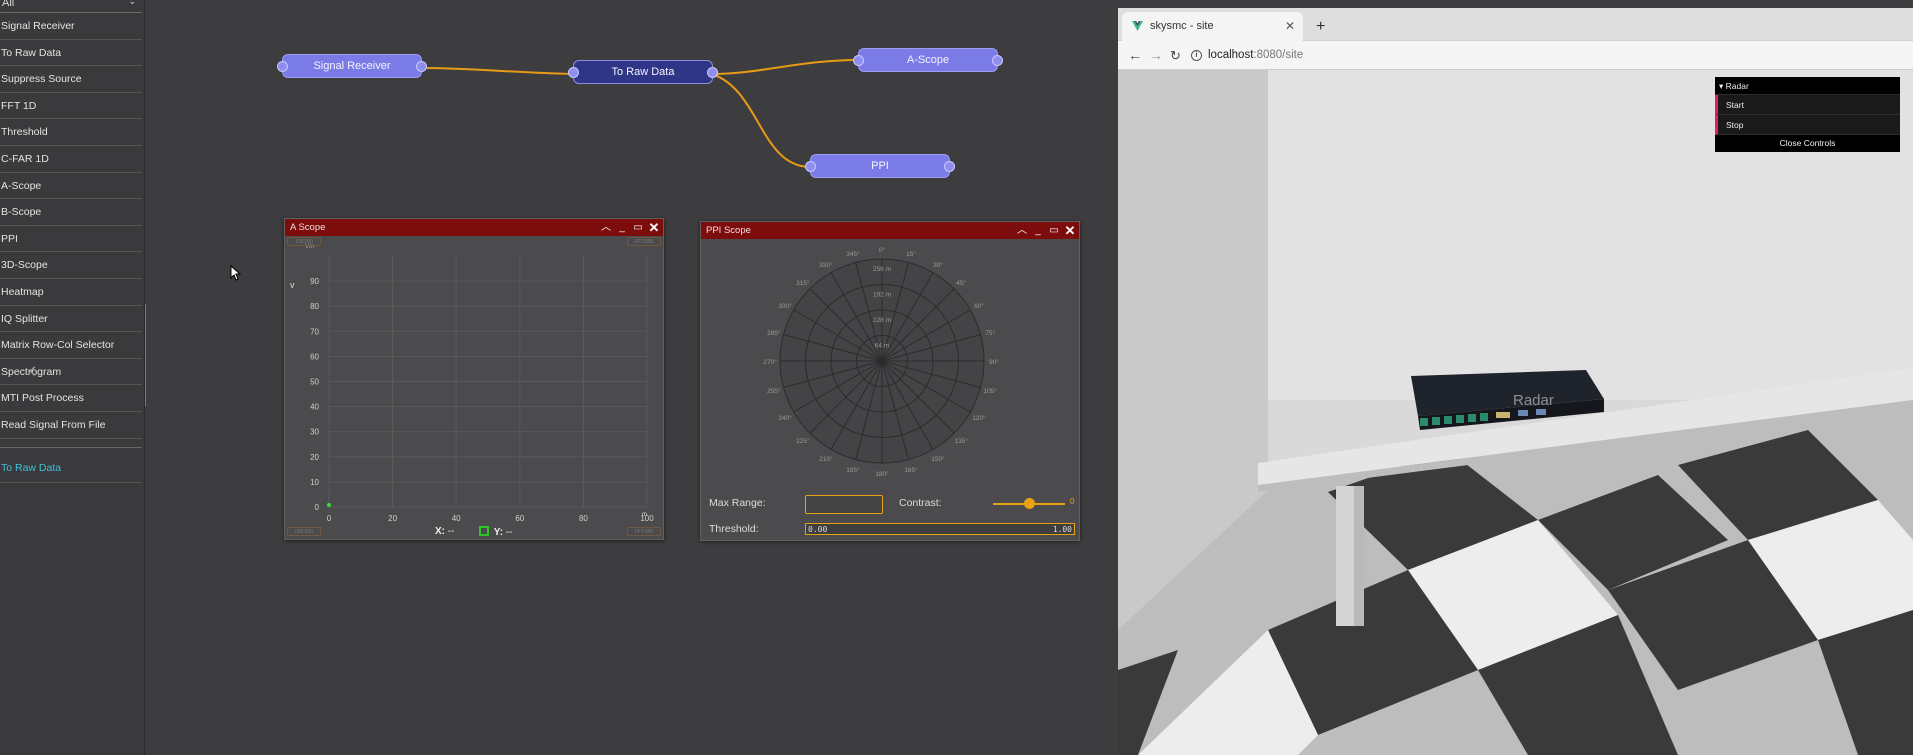 The image size is (1913, 755). Describe the element at coordinates (1807, 143) in the screenshot. I see `close-controls-button: Close Controls` at that location.